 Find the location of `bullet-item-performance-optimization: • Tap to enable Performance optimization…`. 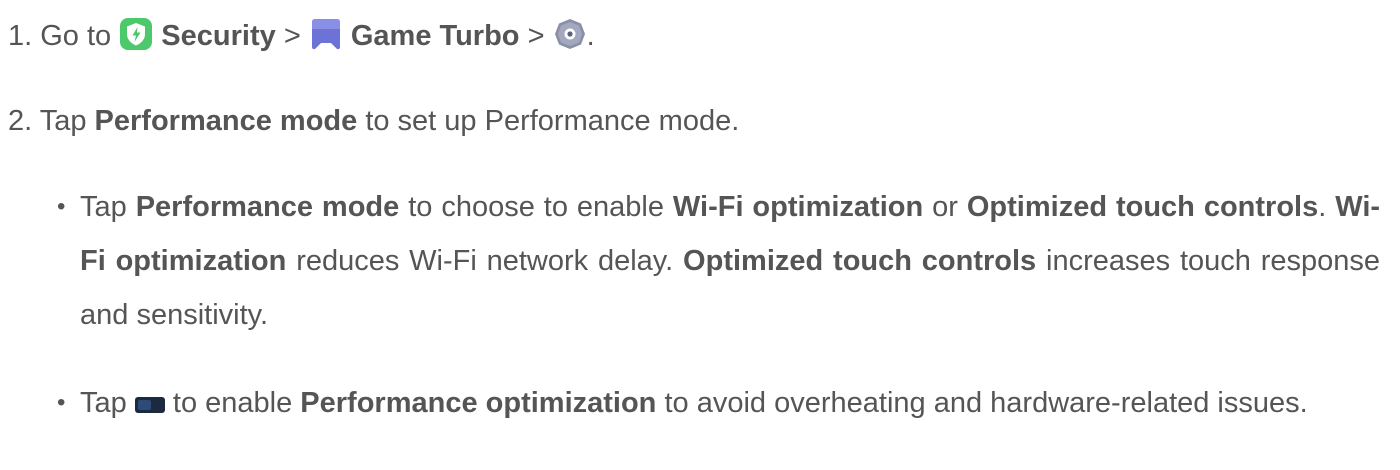

bullet-item-performance-optimization: • Tap to enable Performance optimization… is located at coordinates (718, 403).